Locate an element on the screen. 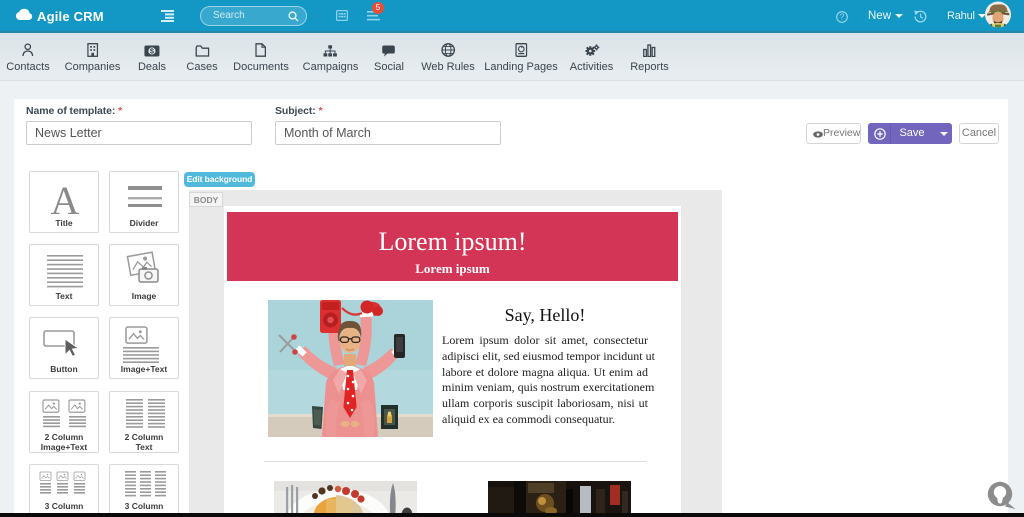 The width and height of the screenshot is (1024, 517). svg-text: A is located at coordinates (65, 198).